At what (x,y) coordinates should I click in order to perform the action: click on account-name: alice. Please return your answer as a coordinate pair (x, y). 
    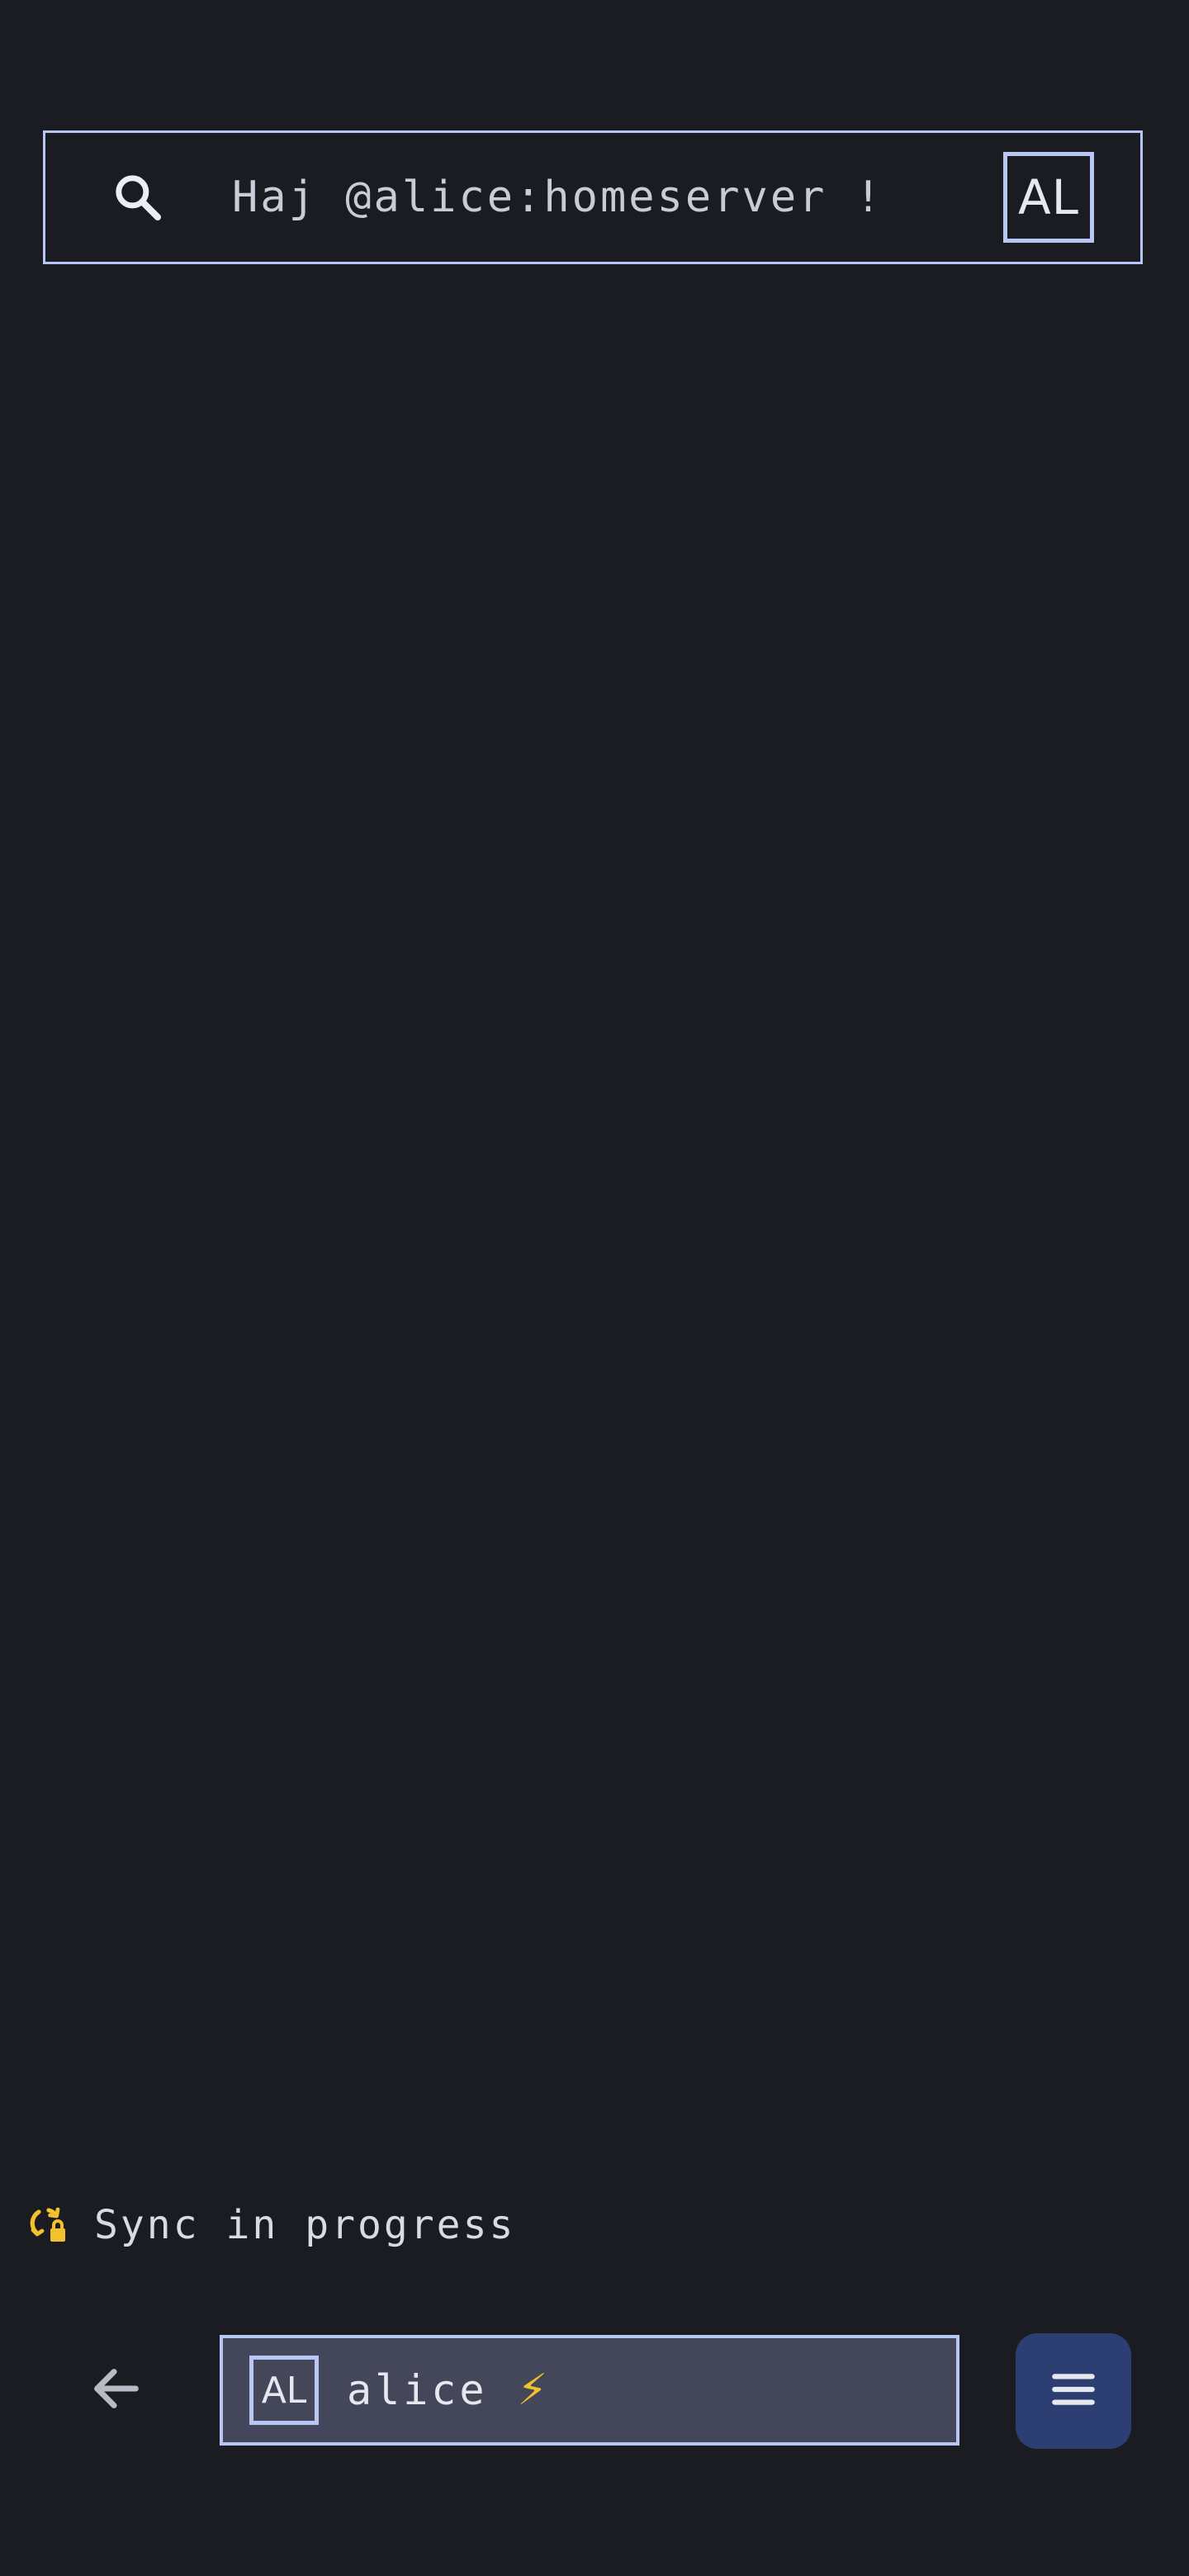
    Looking at the image, I should click on (417, 2390).